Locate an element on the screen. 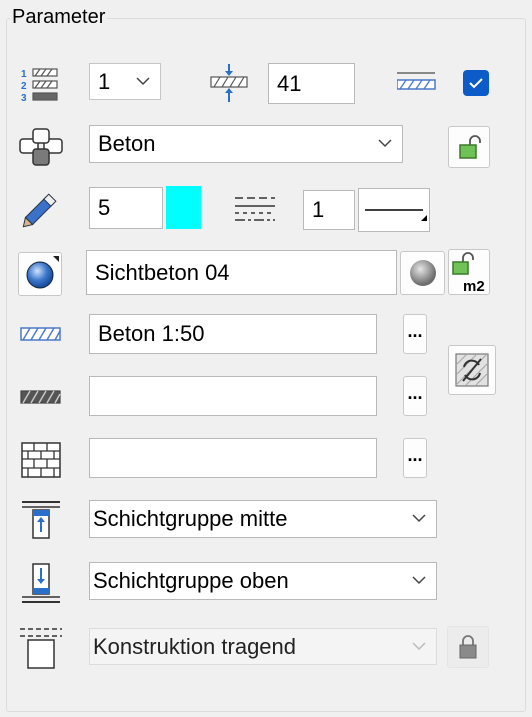  pen-value: 5 is located at coordinates (104, 207).